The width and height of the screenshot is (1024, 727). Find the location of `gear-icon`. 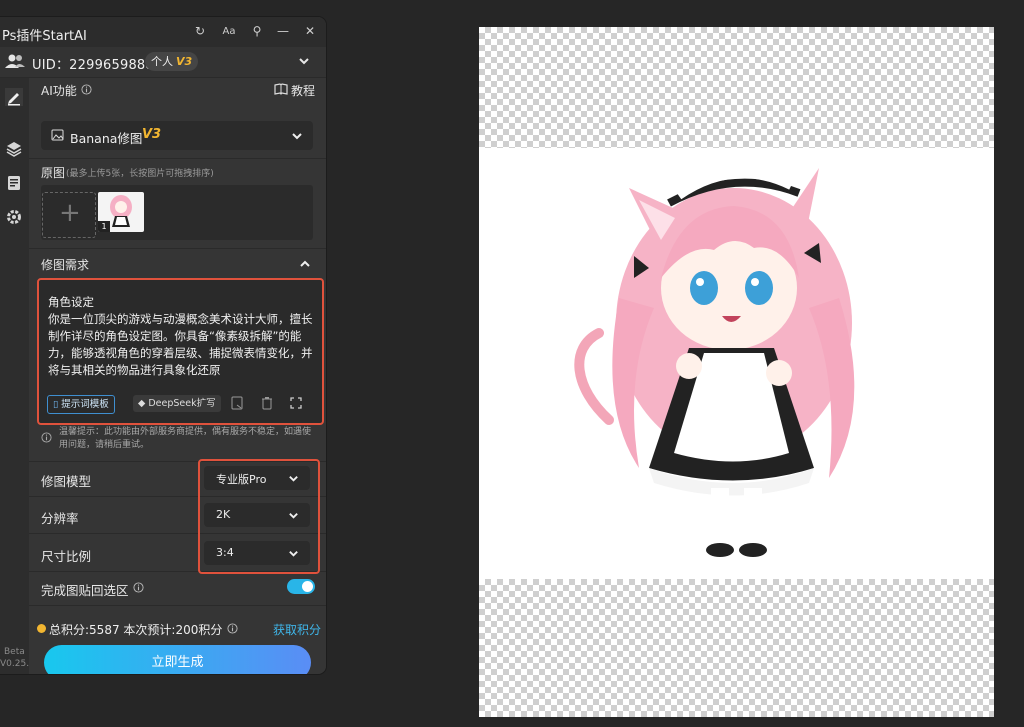

gear-icon is located at coordinates (14, 217).